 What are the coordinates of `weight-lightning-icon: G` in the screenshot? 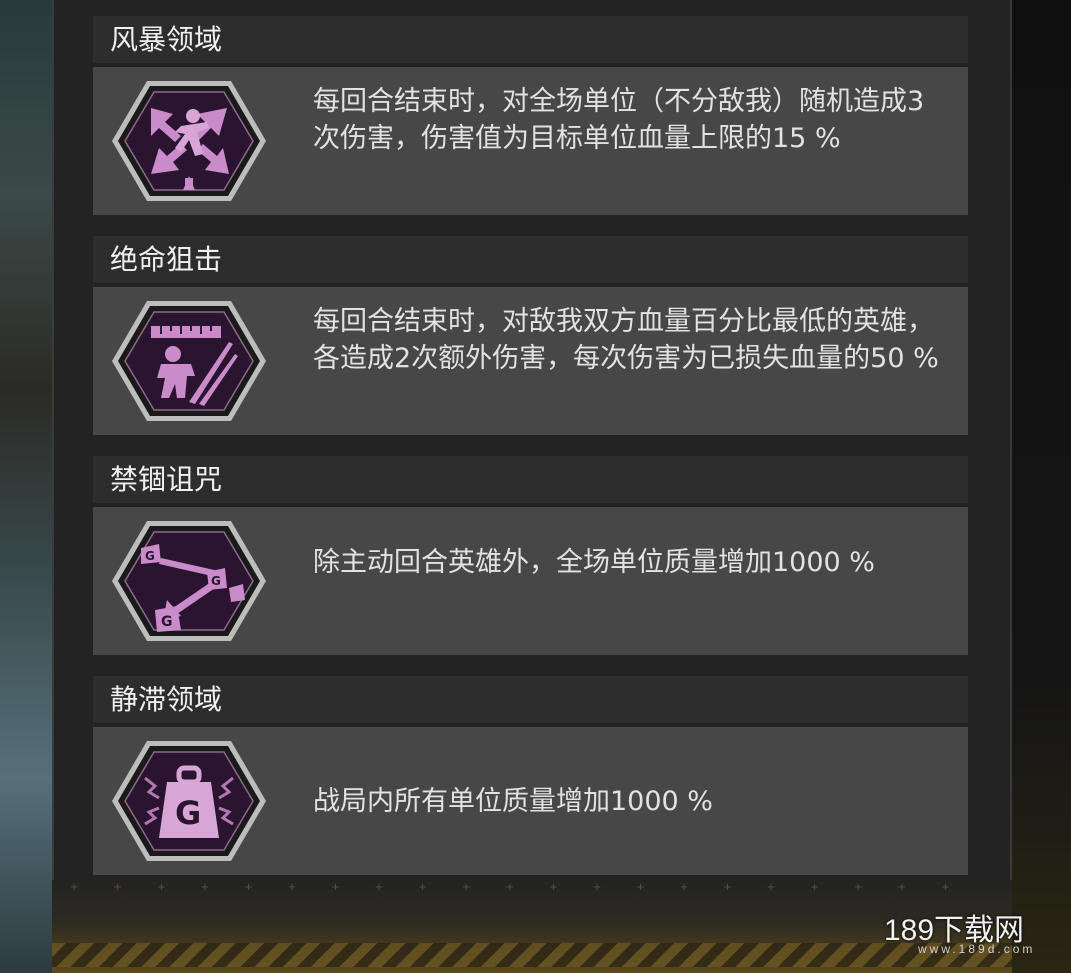 It's located at (189, 801).